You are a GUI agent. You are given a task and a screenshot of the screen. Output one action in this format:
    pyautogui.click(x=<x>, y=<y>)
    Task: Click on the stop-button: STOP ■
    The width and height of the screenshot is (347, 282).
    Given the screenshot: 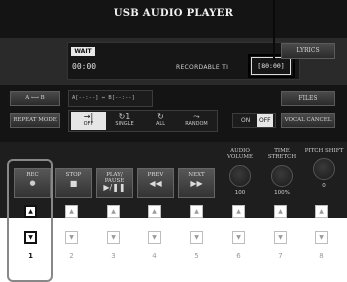 What is the action you would take?
    pyautogui.click(x=73, y=183)
    